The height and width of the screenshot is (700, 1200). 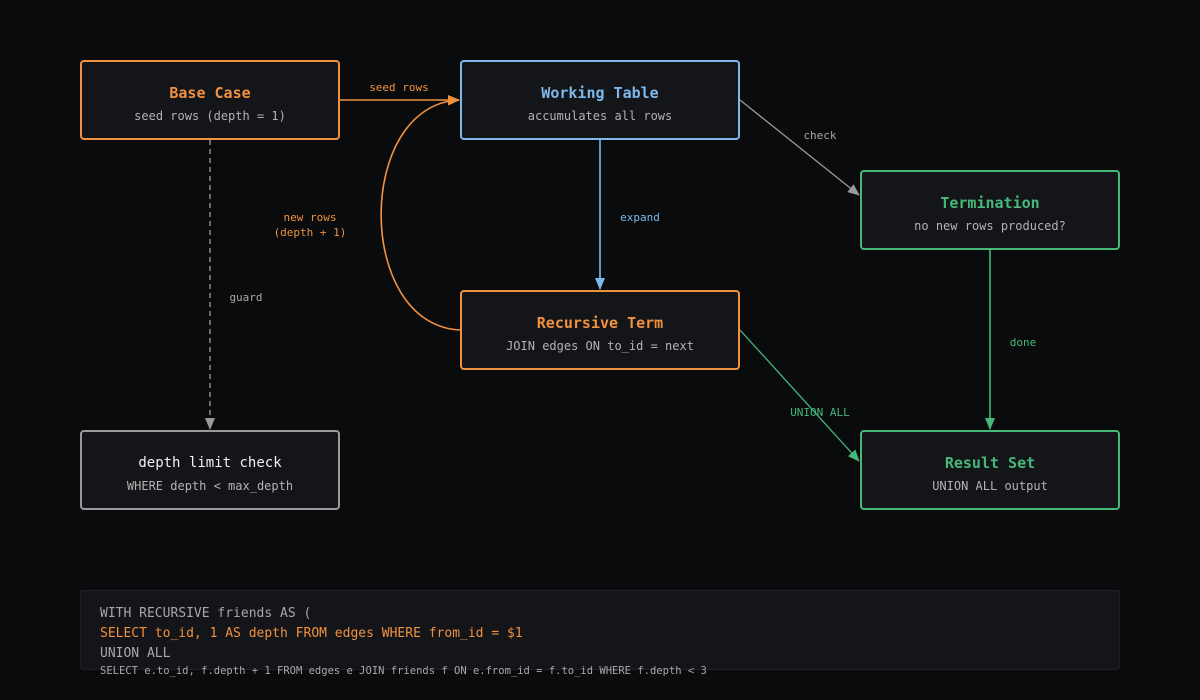 I want to click on node-result-set-title: Result Set, so click(x=990, y=463).